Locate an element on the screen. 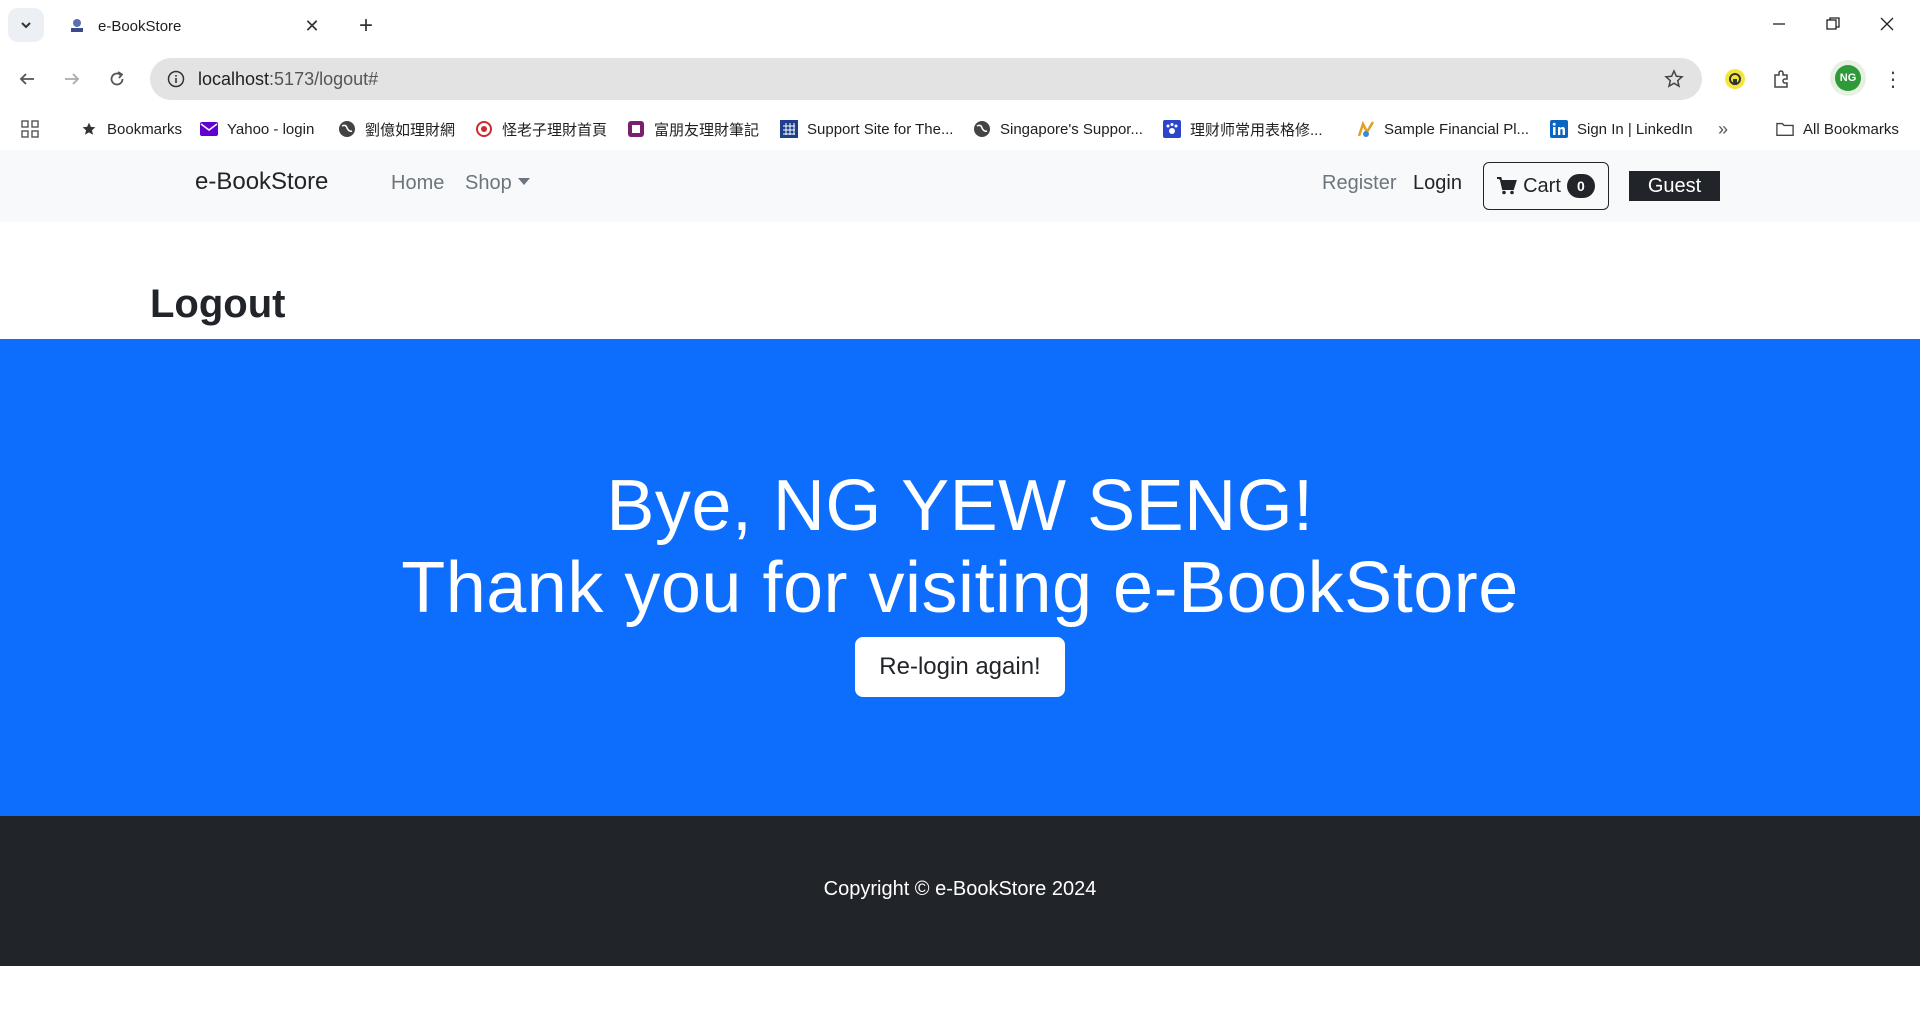  page-title: Logout is located at coordinates (218, 304).